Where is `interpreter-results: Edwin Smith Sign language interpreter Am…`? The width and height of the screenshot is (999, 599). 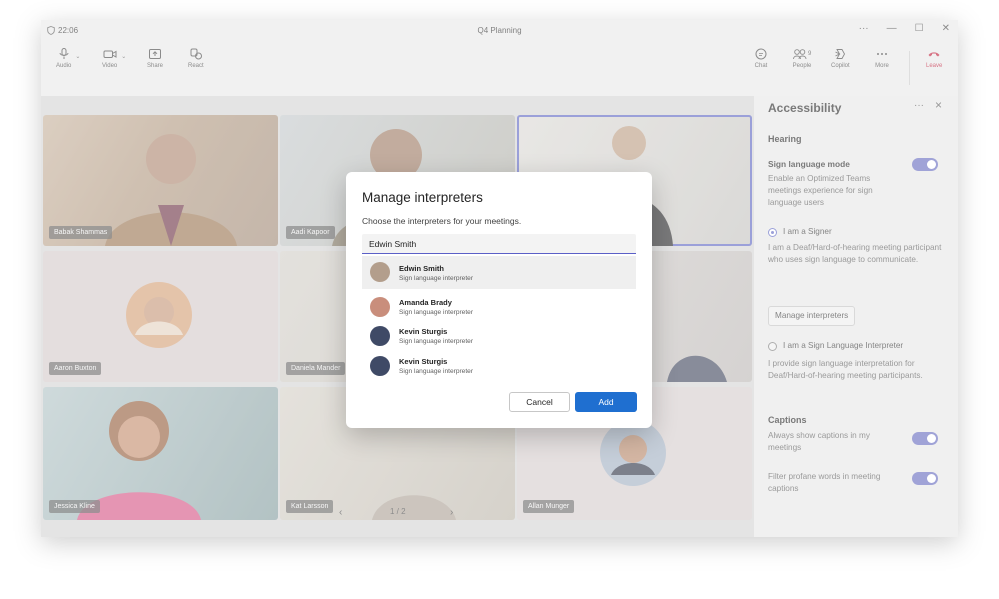
interpreter-results: Edwin Smith Sign language interpreter Am… is located at coordinates (499, 318).